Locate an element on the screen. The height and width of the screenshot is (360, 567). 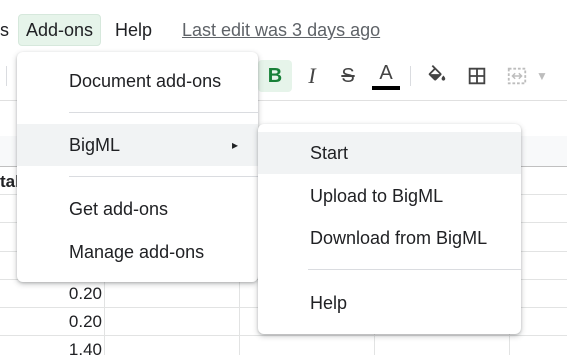
menu-item-bigml: BigML ▸ is located at coordinates (137, 145).